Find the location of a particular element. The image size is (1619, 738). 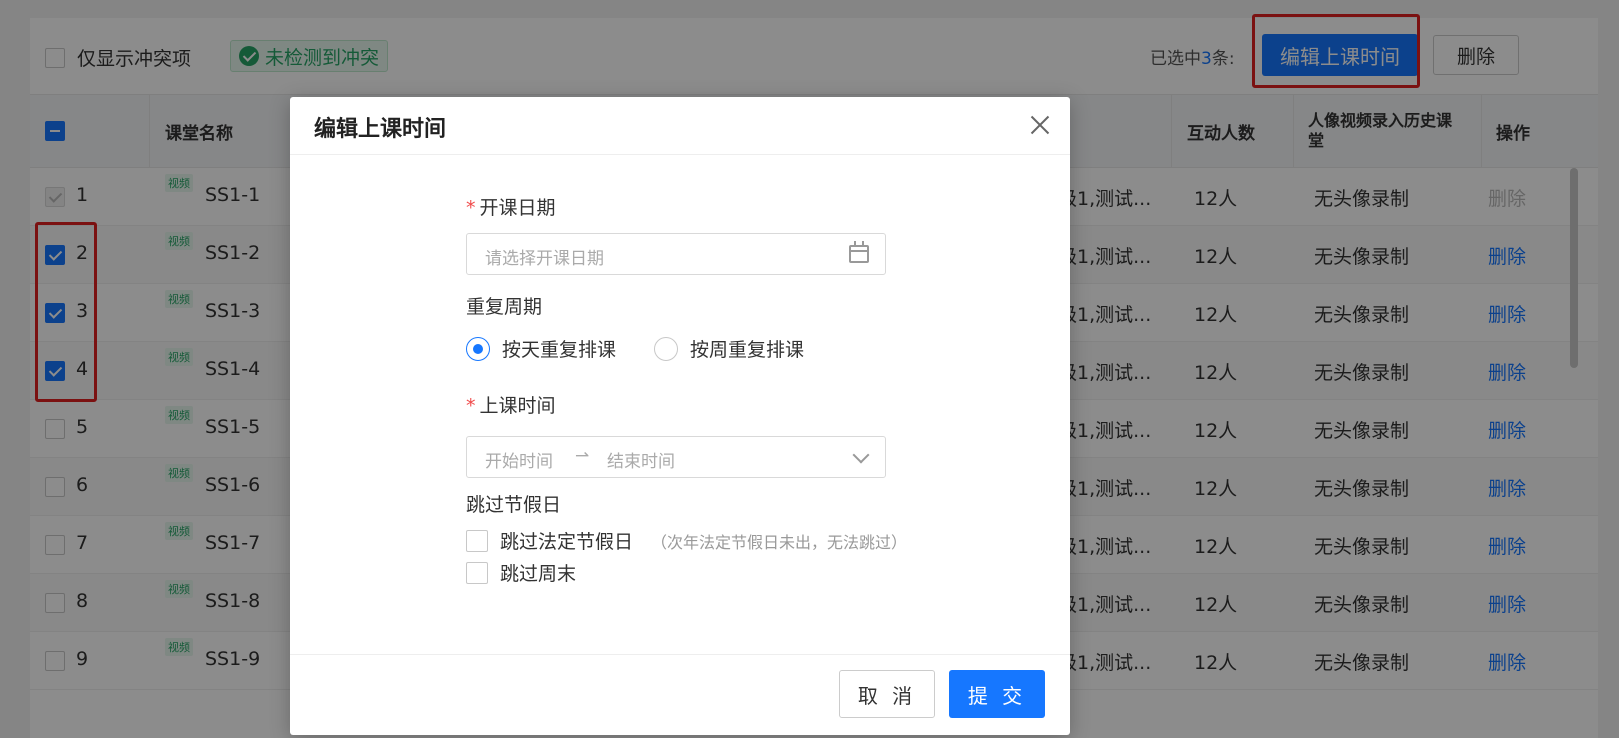

skip-legal-holiday-hint: （次年法定节假日未出，无法跳过） is located at coordinates (779, 542).